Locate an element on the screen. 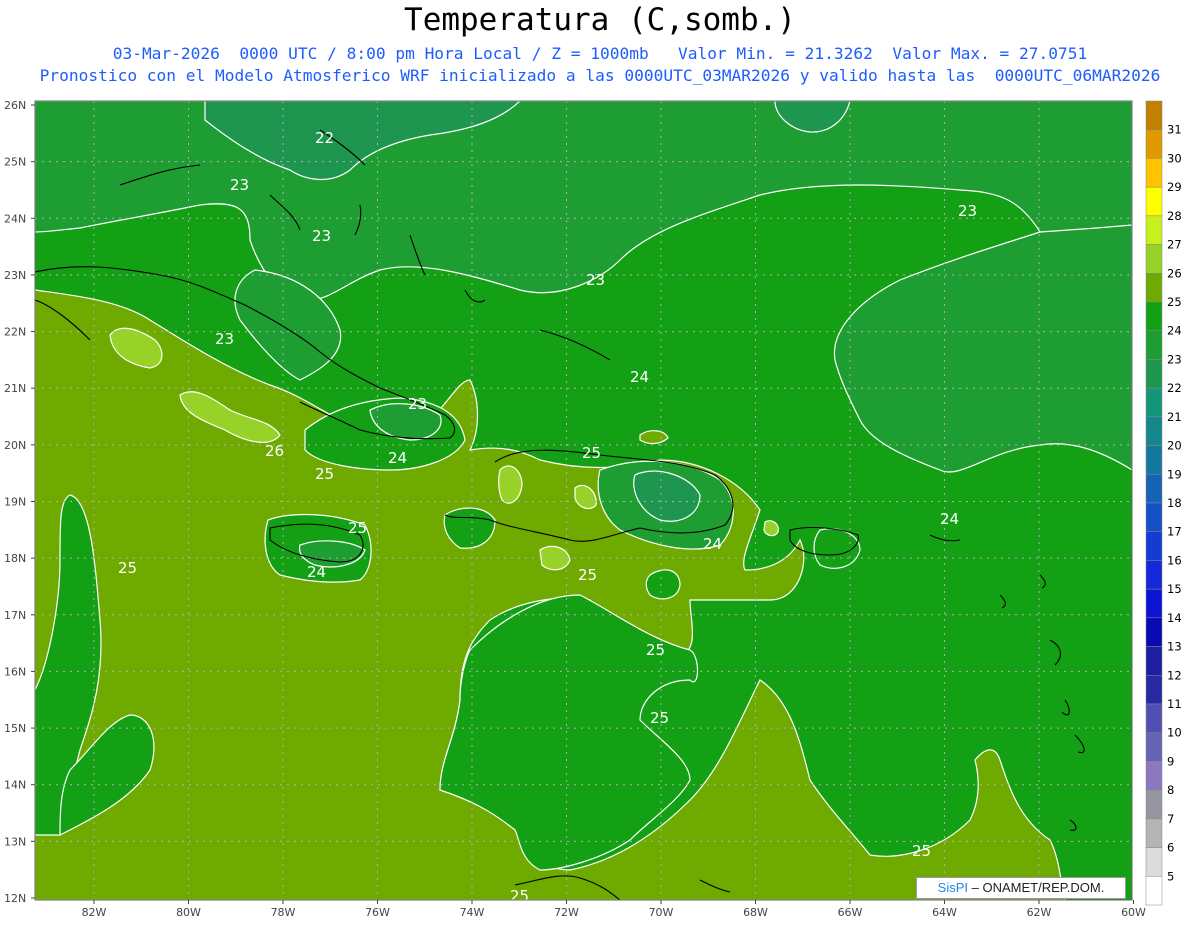 The image size is (1200, 927). colorbar-label: 30 is located at coordinates (1174, 158).